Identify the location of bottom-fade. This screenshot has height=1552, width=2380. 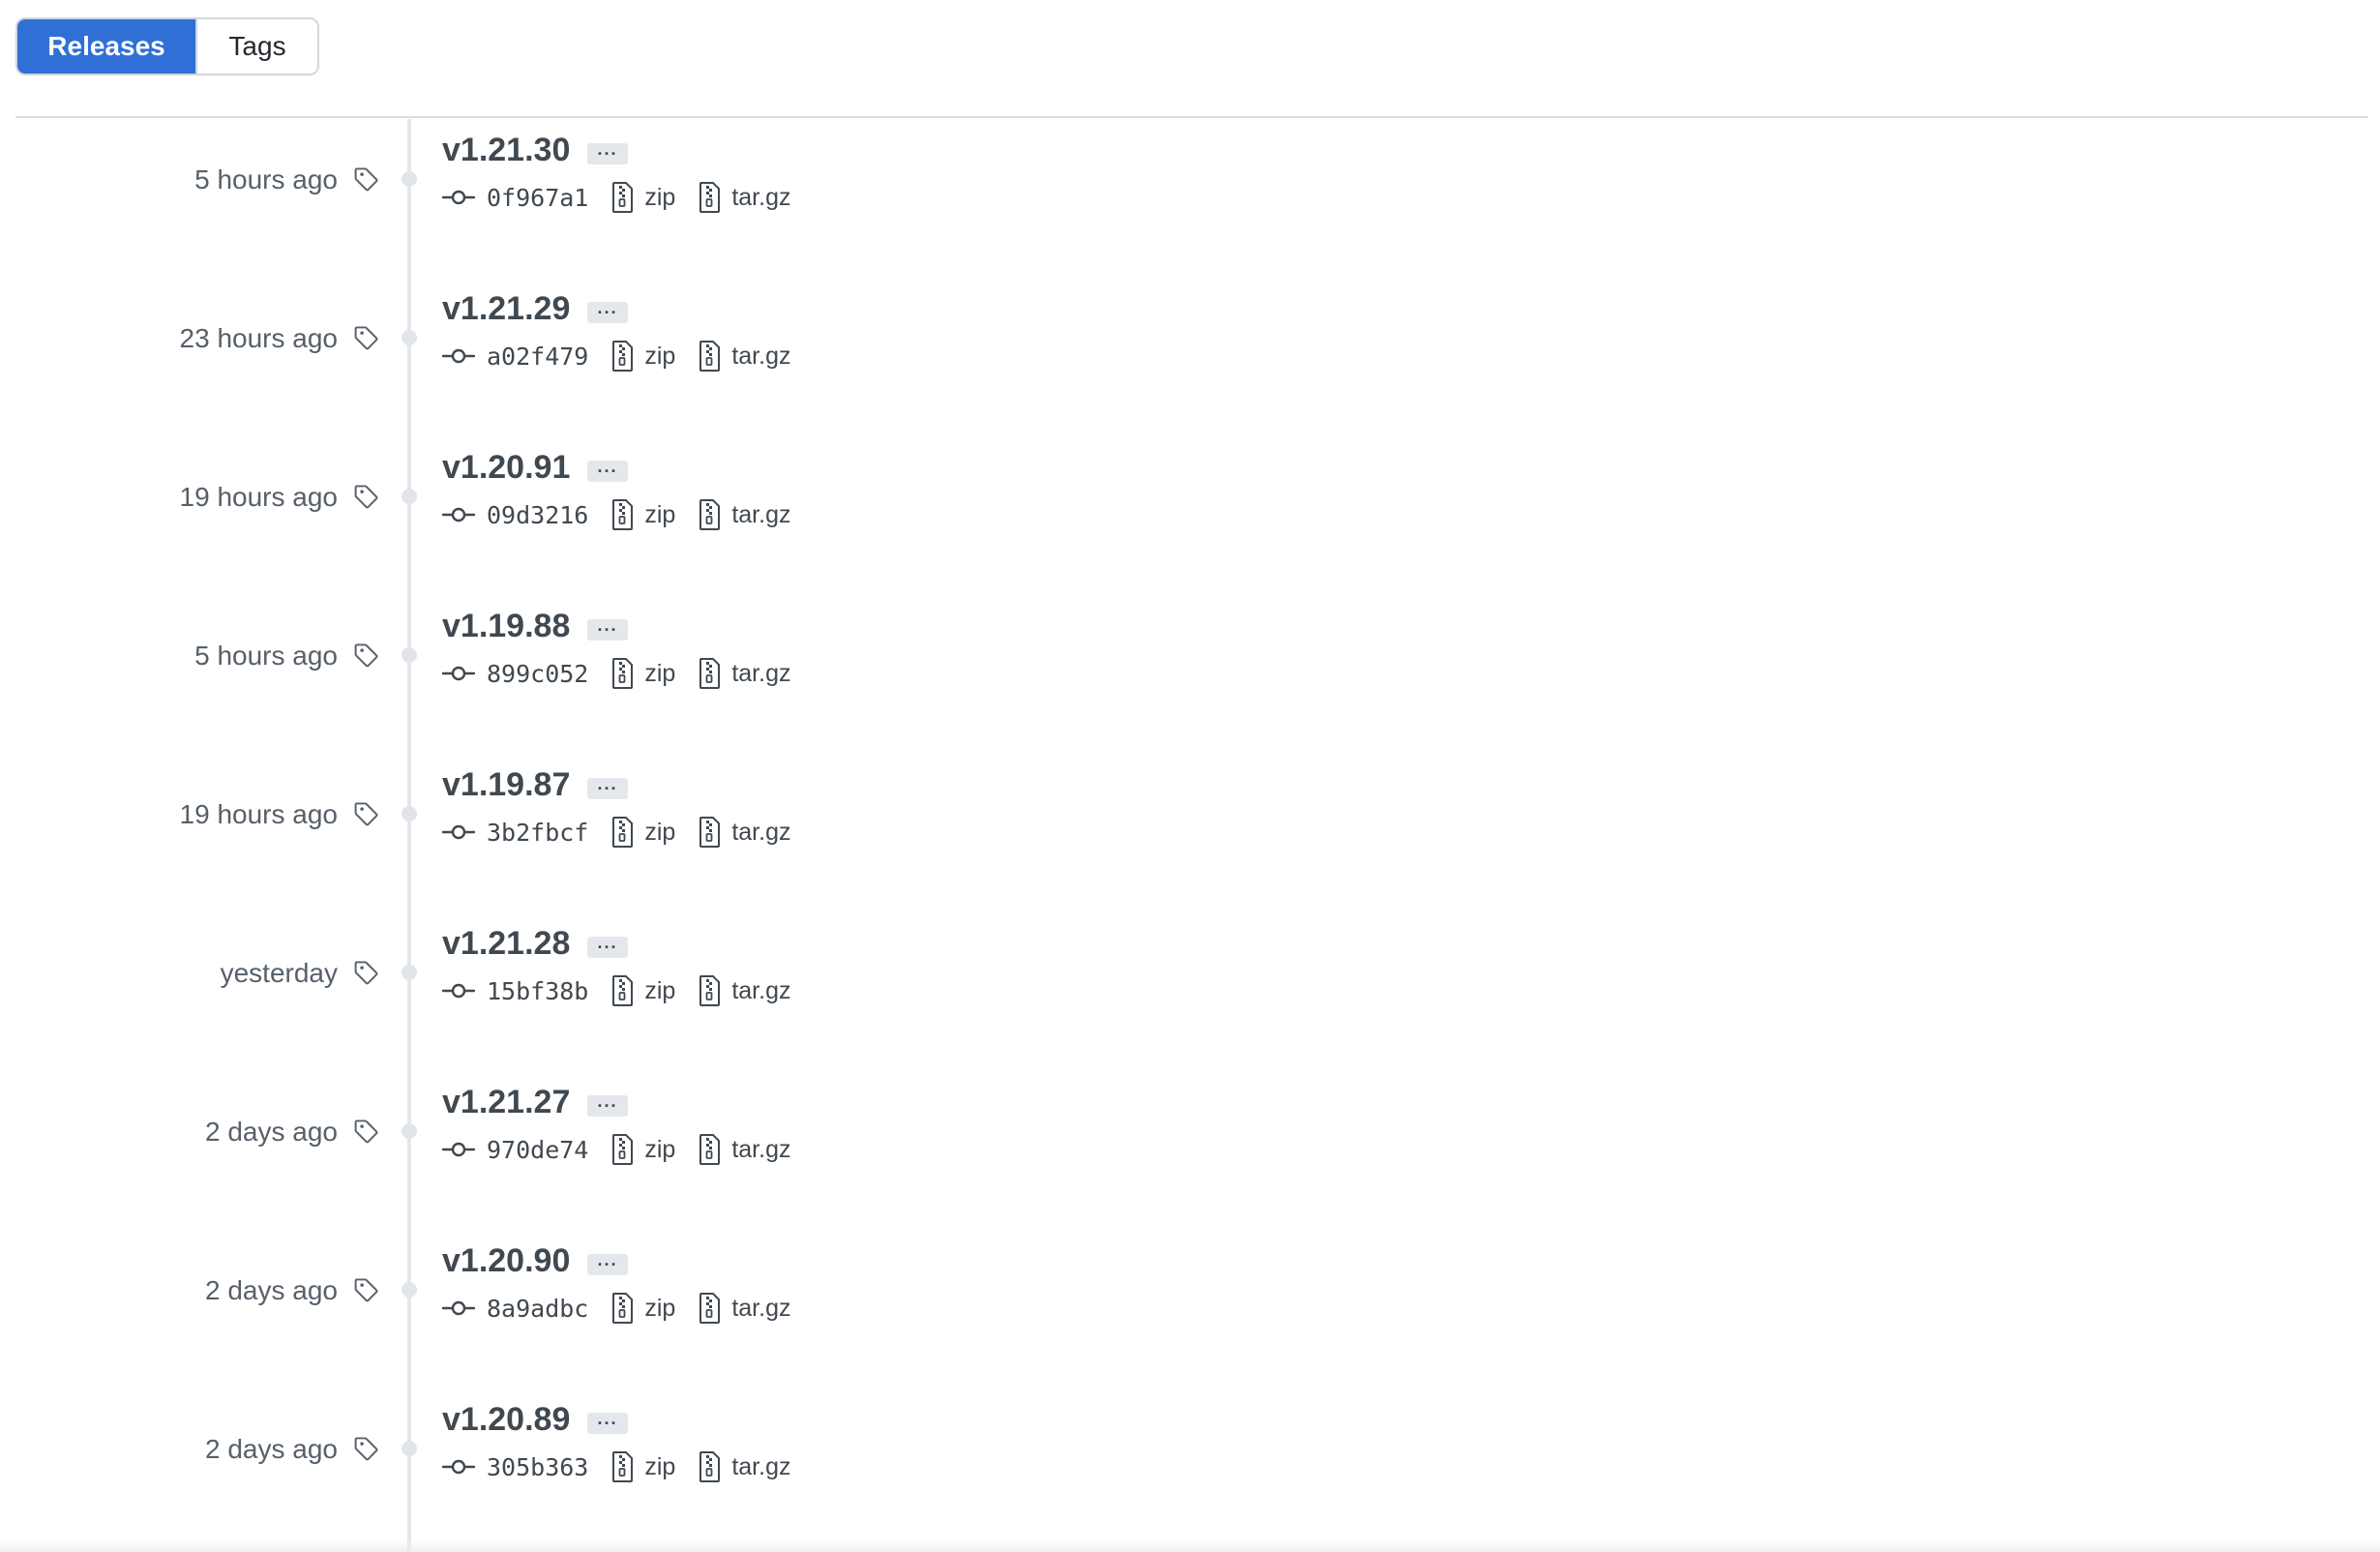
(1190, 1546).